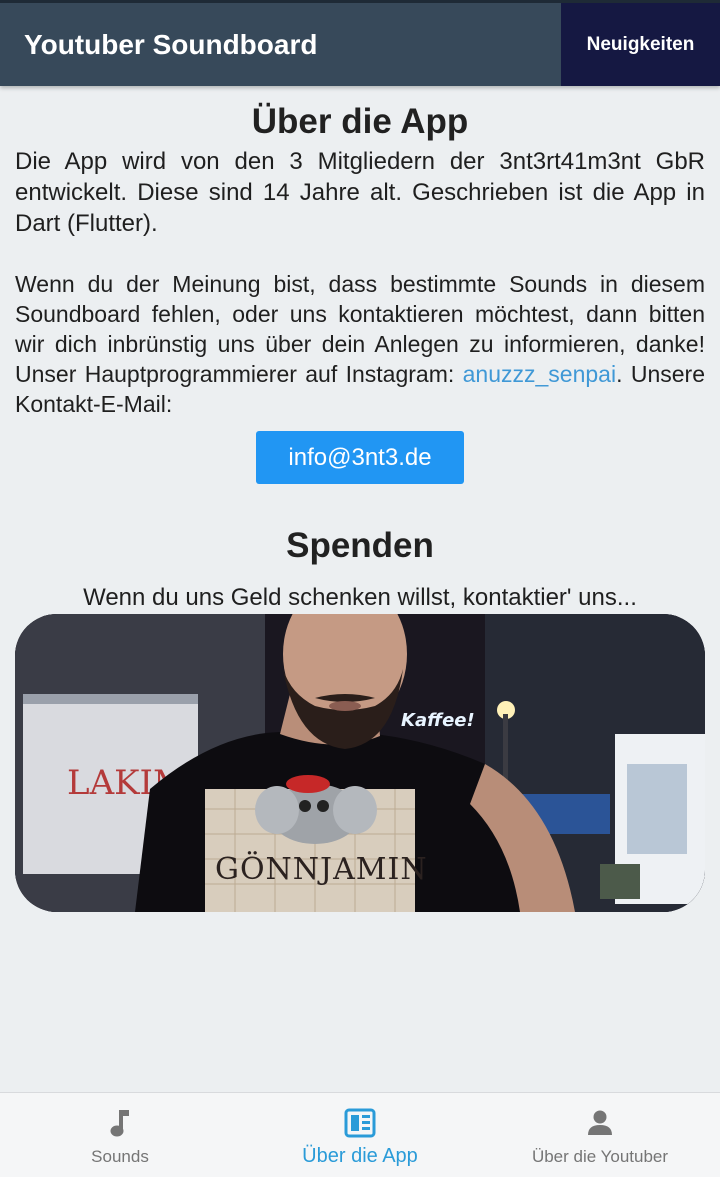  I want to click on music-note-icon, so click(120, 1123).